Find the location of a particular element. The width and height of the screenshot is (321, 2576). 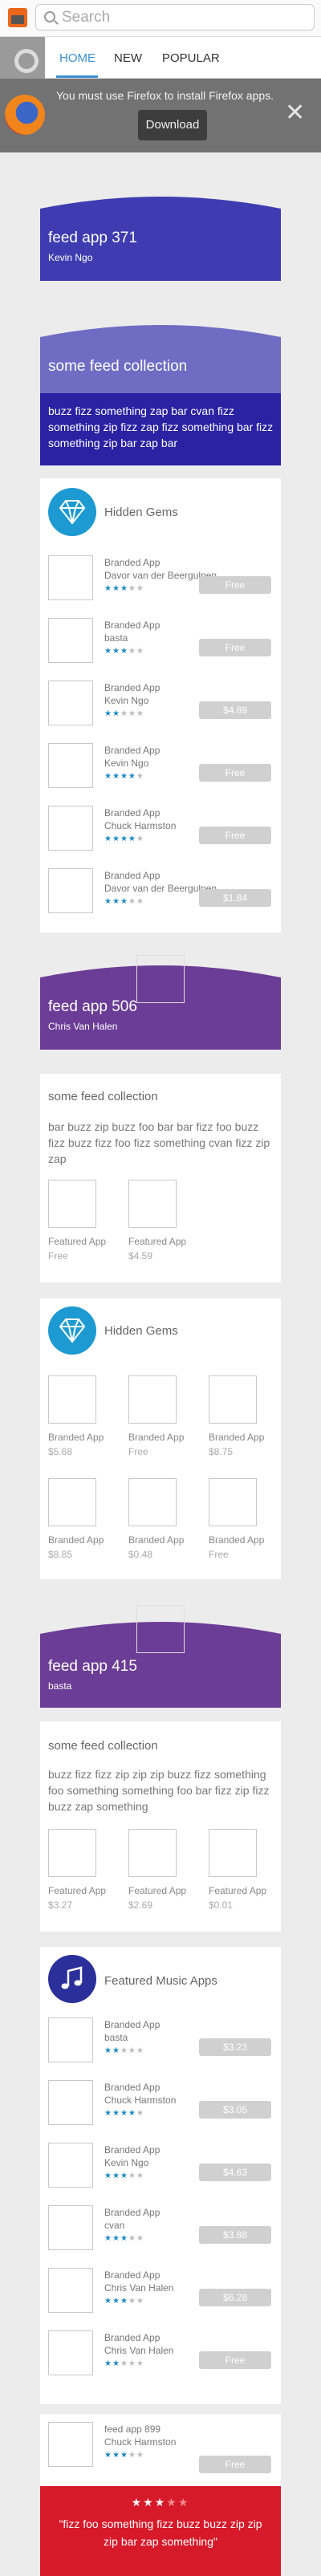

tab-home: HOME is located at coordinates (77, 58).